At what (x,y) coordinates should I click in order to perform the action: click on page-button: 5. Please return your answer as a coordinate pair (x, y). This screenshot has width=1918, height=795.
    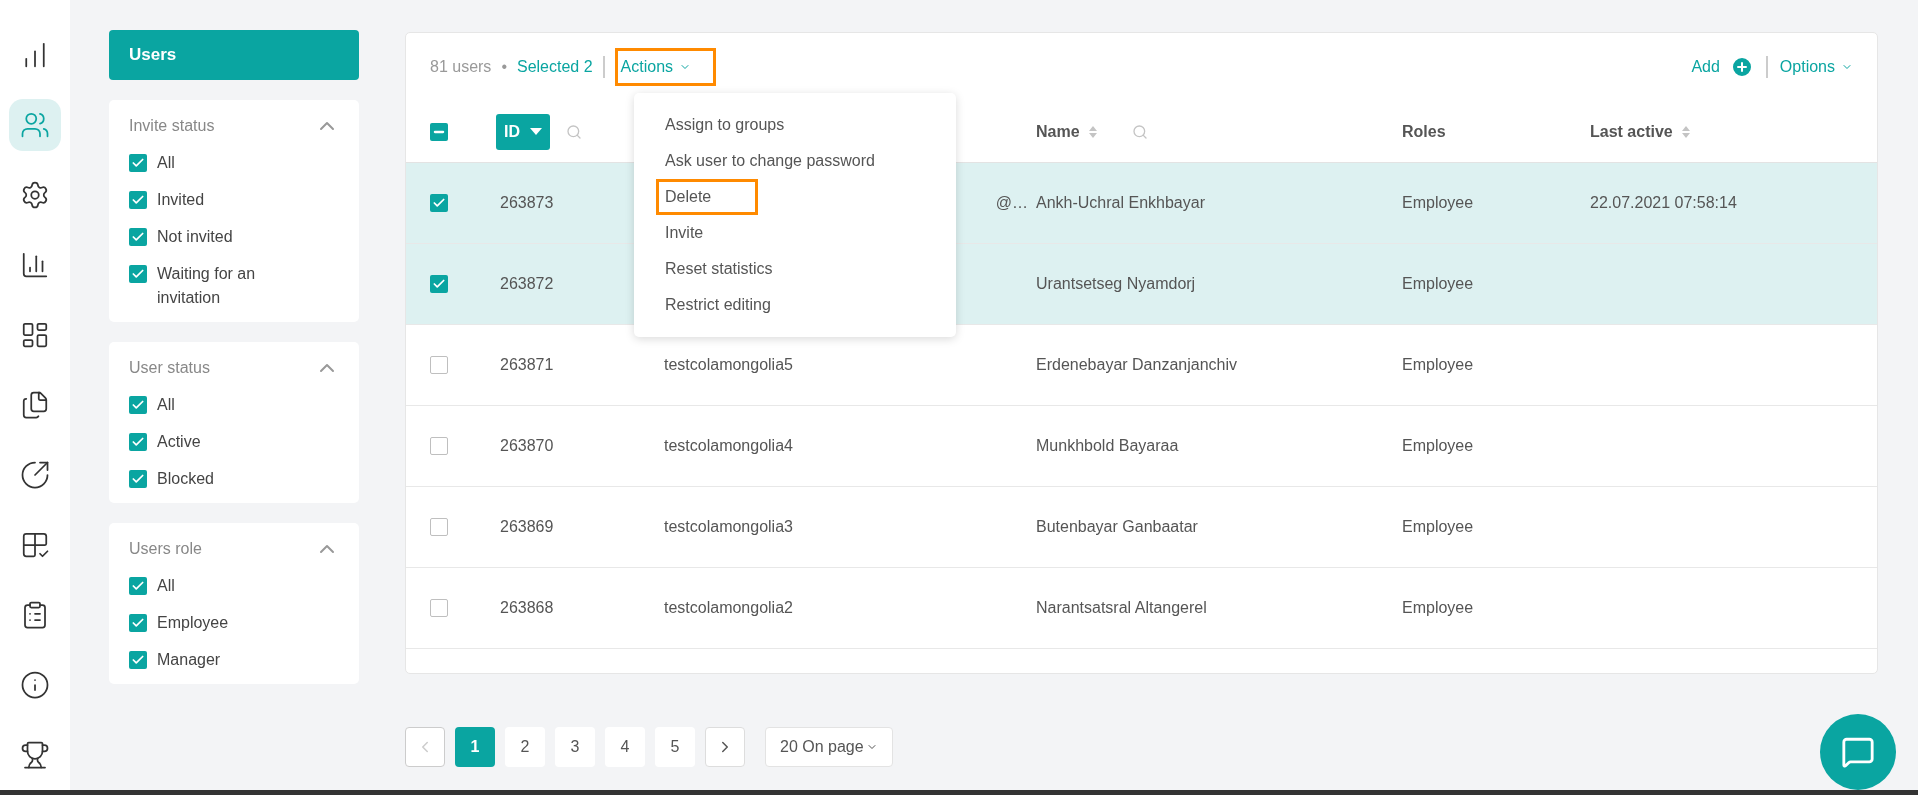
    Looking at the image, I should click on (675, 747).